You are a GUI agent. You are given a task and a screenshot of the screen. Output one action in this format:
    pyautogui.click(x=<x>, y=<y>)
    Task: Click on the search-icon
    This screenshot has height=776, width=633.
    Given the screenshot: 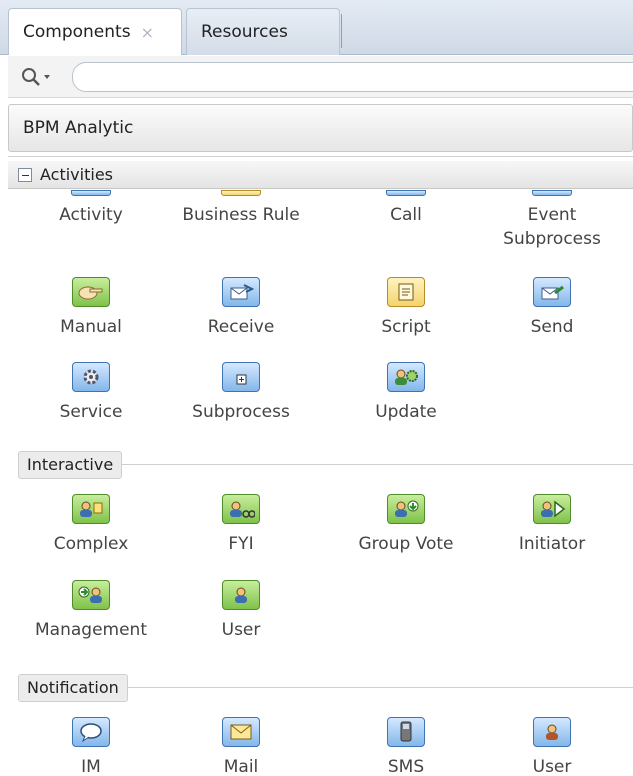 What is the action you would take?
    pyautogui.click(x=36, y=77)
    